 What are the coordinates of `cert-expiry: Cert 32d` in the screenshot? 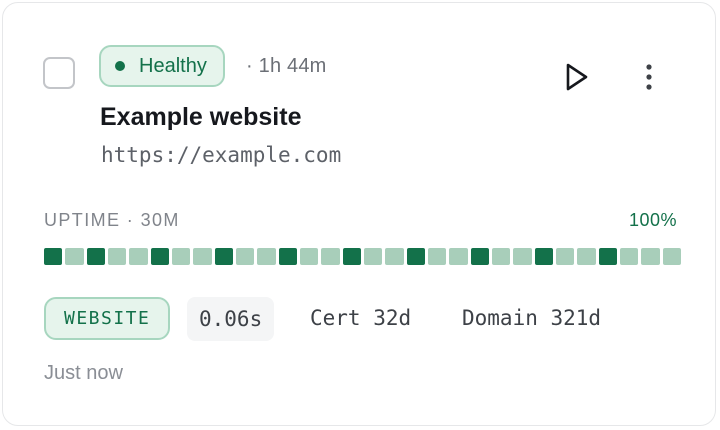 It's located at (361, 318).